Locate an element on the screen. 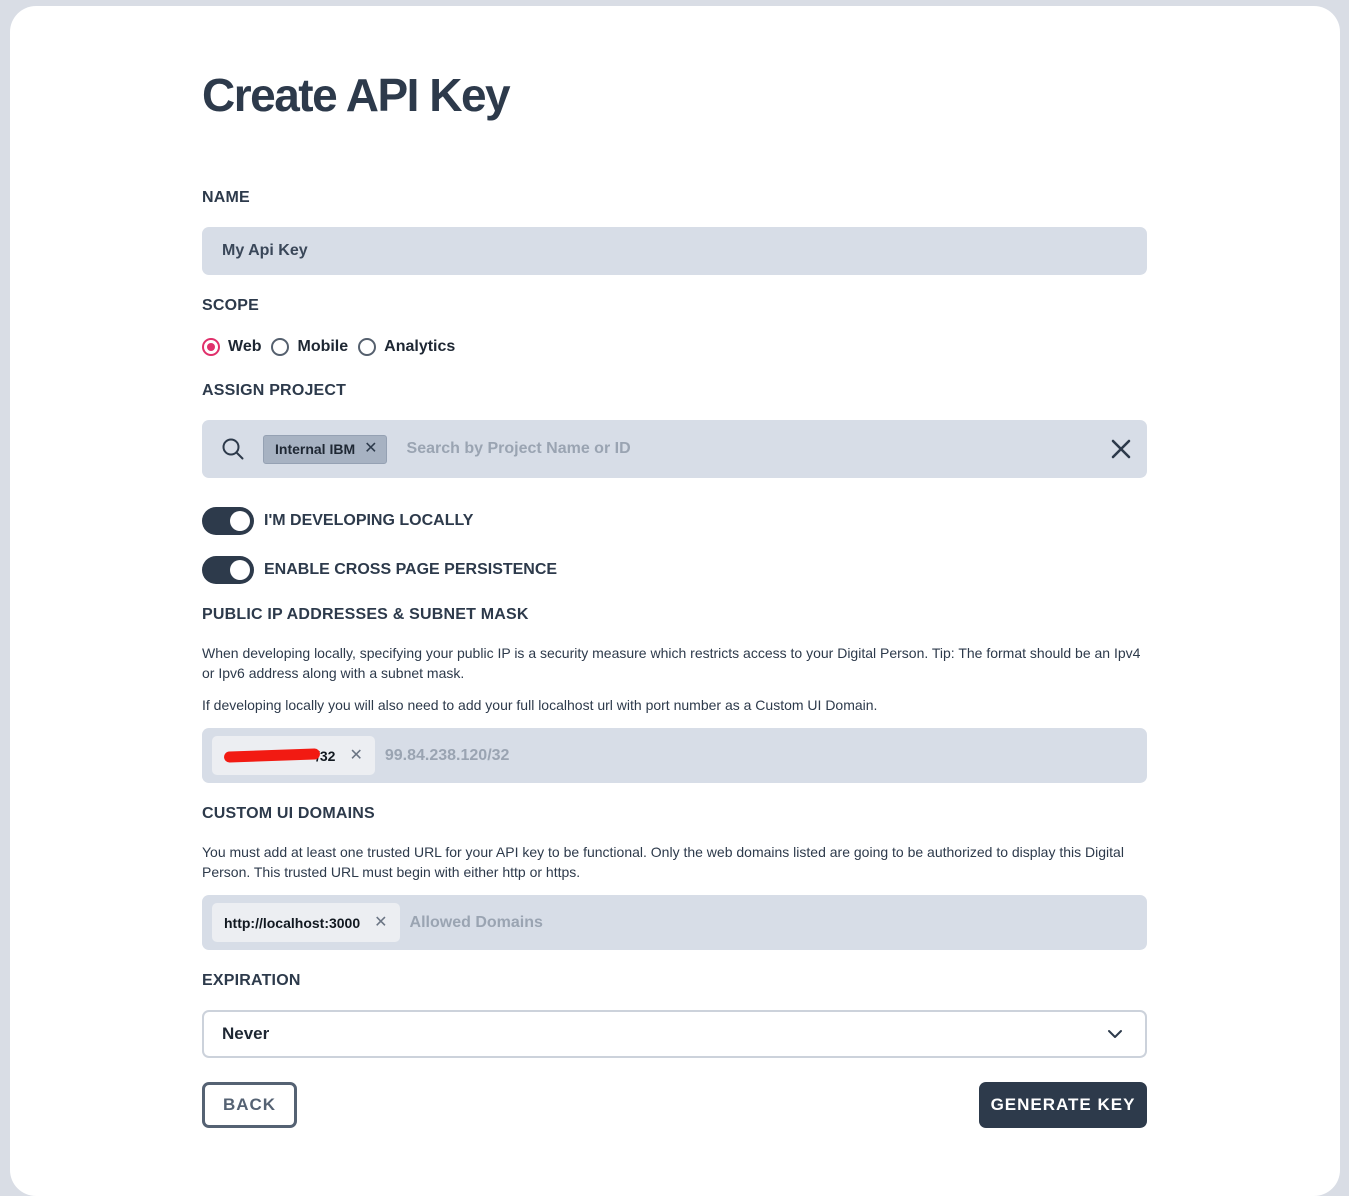  cross-page-persistence-toggle is located at coordinates (228, 570).